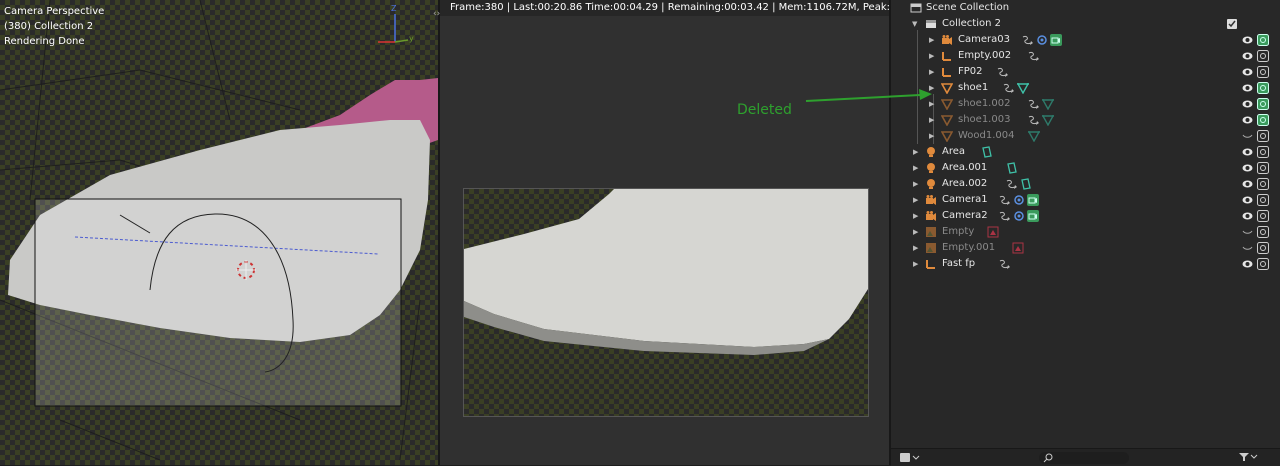 The image size is (1280, 466). What do you see at coordinates (1085, 152) in the screenshot?
I see `outliner-row: ▶ Area` at bounding box center [1085, 152].